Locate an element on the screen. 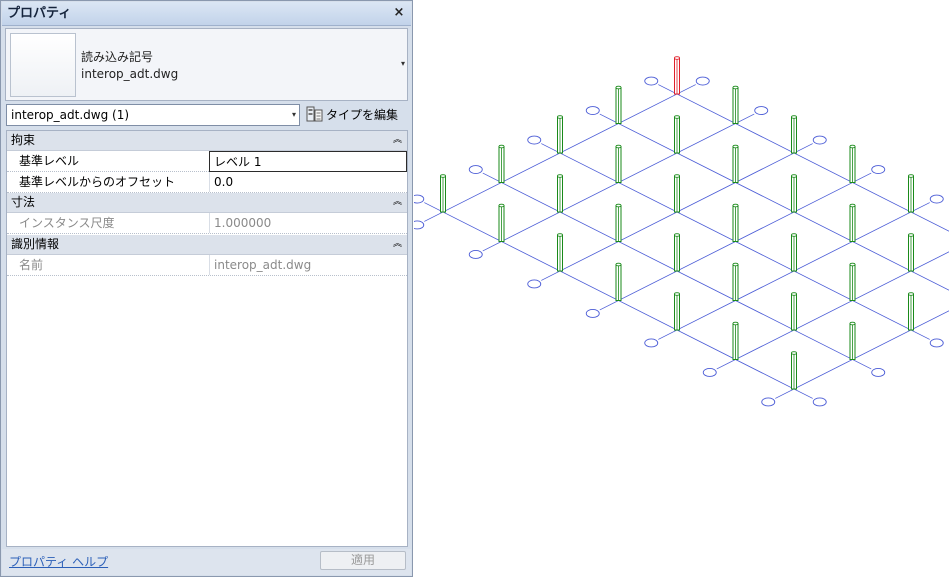 The image size is (949, 580). panel-title: プロパティ × is located at coordinates (206, 14).